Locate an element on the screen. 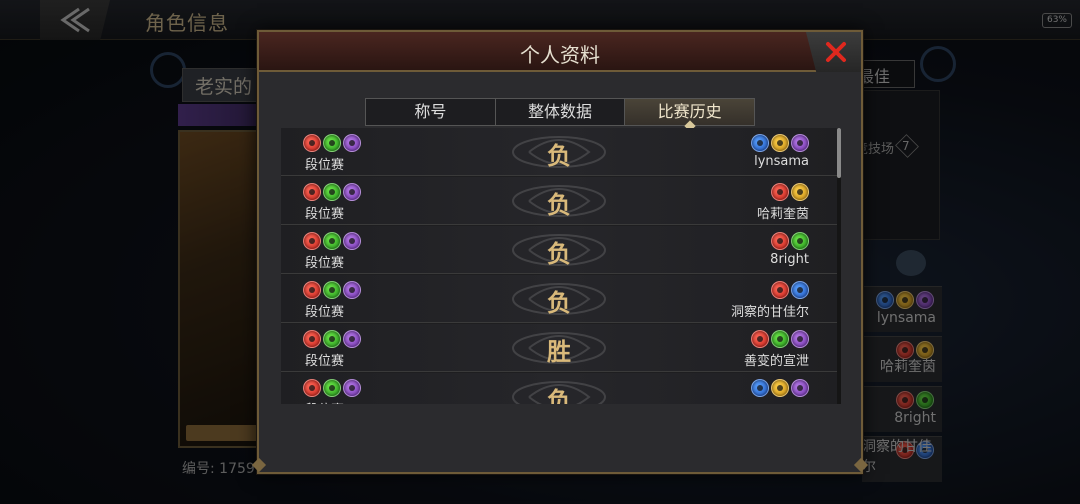 Image resolution: width=1080 pixels, height=504 pixels. tab-title: 称号 is located at coordinates (431, 112).